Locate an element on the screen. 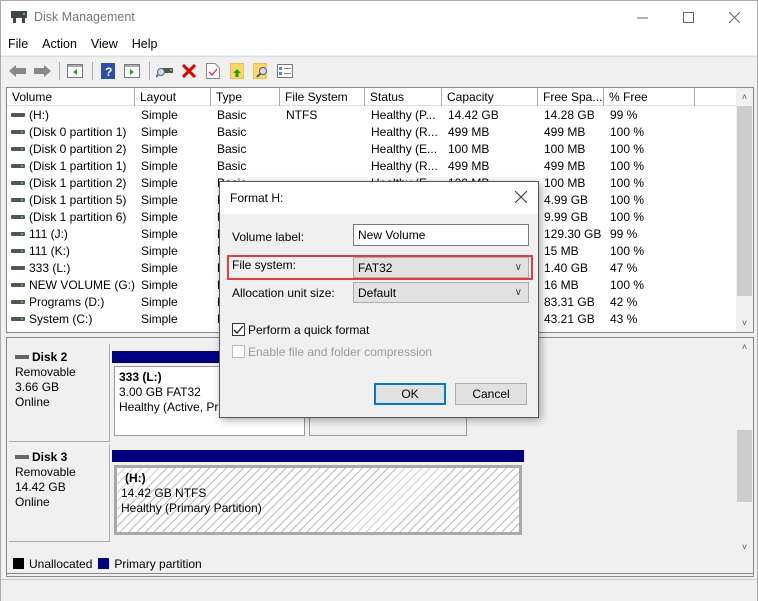  ok-button: OK is located at coordinates (410, 394).